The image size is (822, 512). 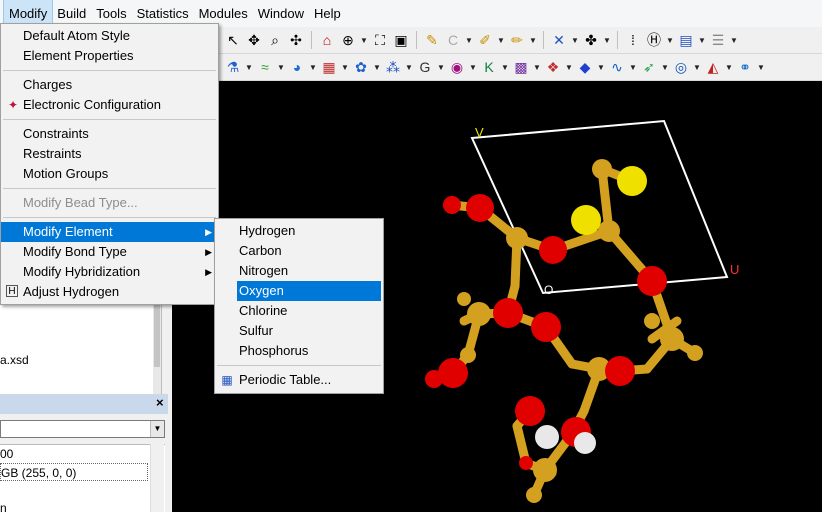 I want to click on select-arrow-icon: ↖, so click(x=233, y=40).